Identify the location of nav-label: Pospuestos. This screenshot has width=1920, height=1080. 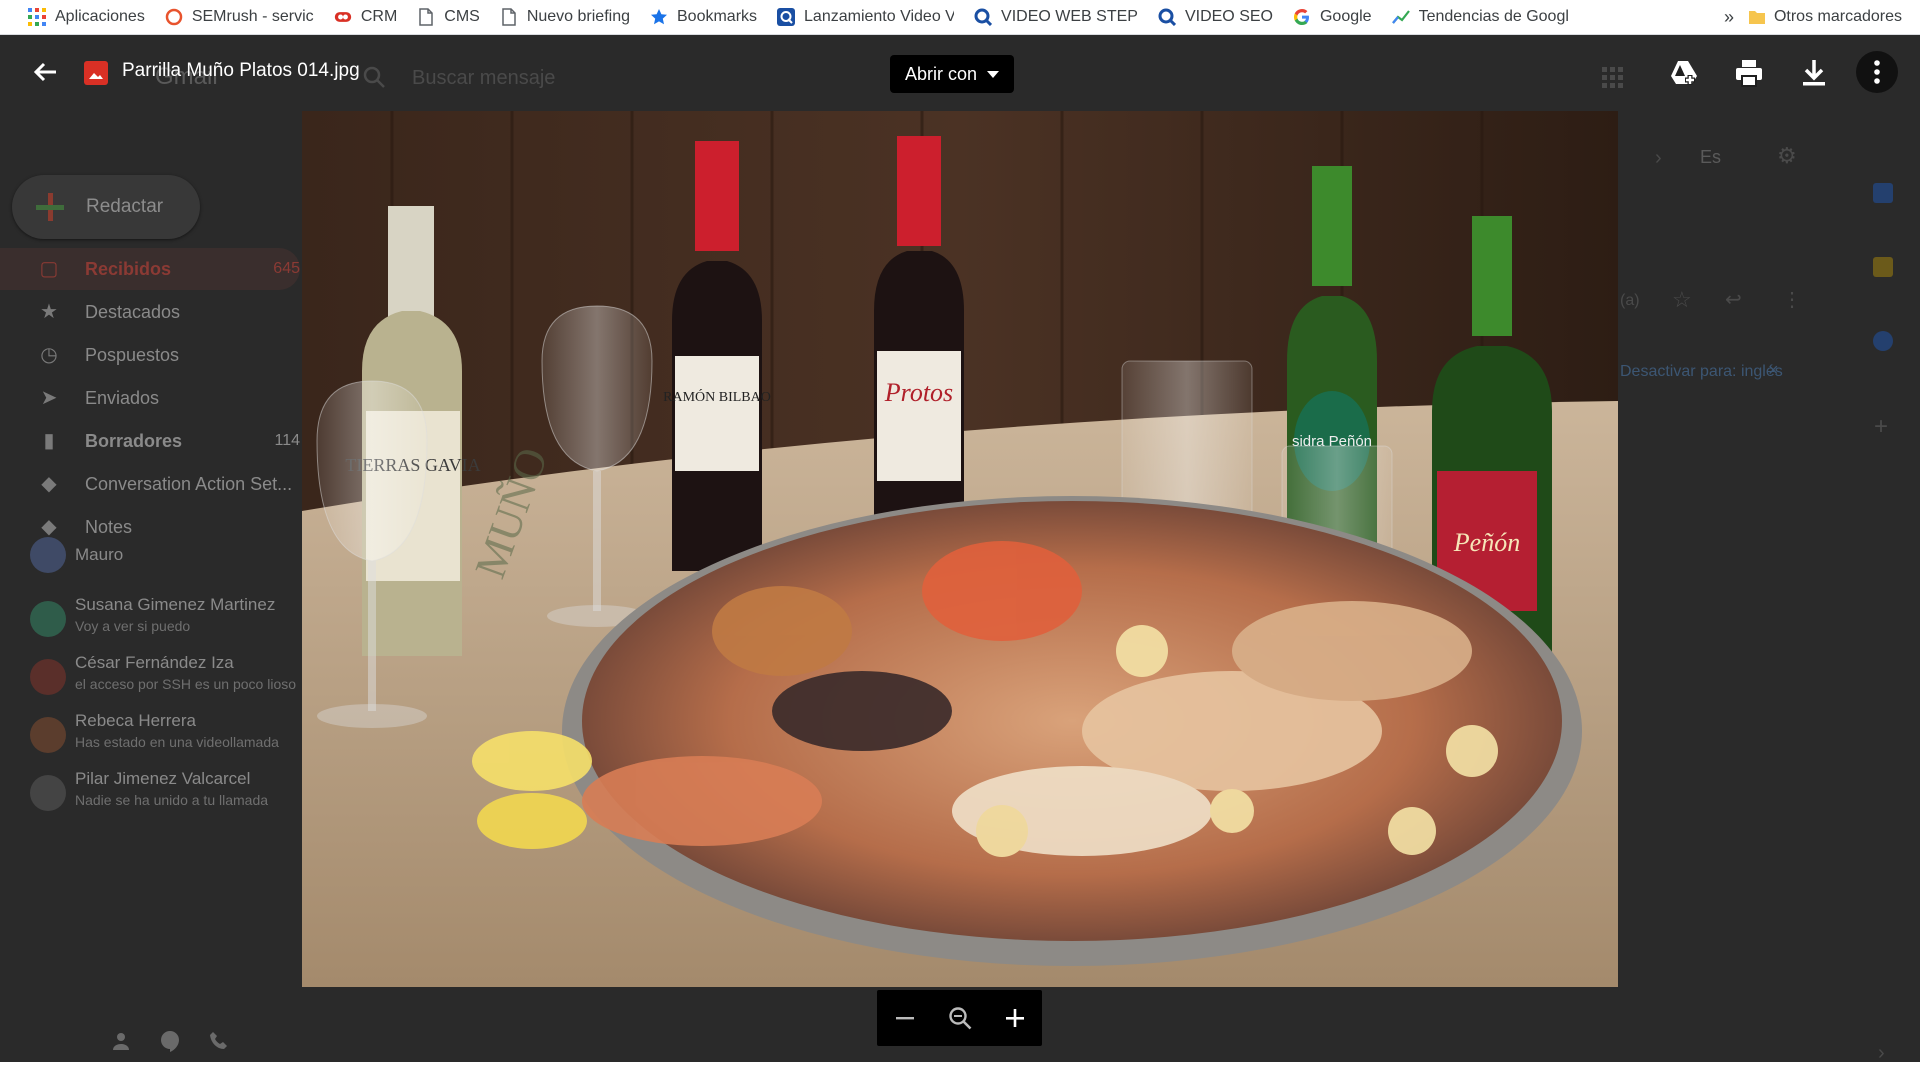
(132, 354).